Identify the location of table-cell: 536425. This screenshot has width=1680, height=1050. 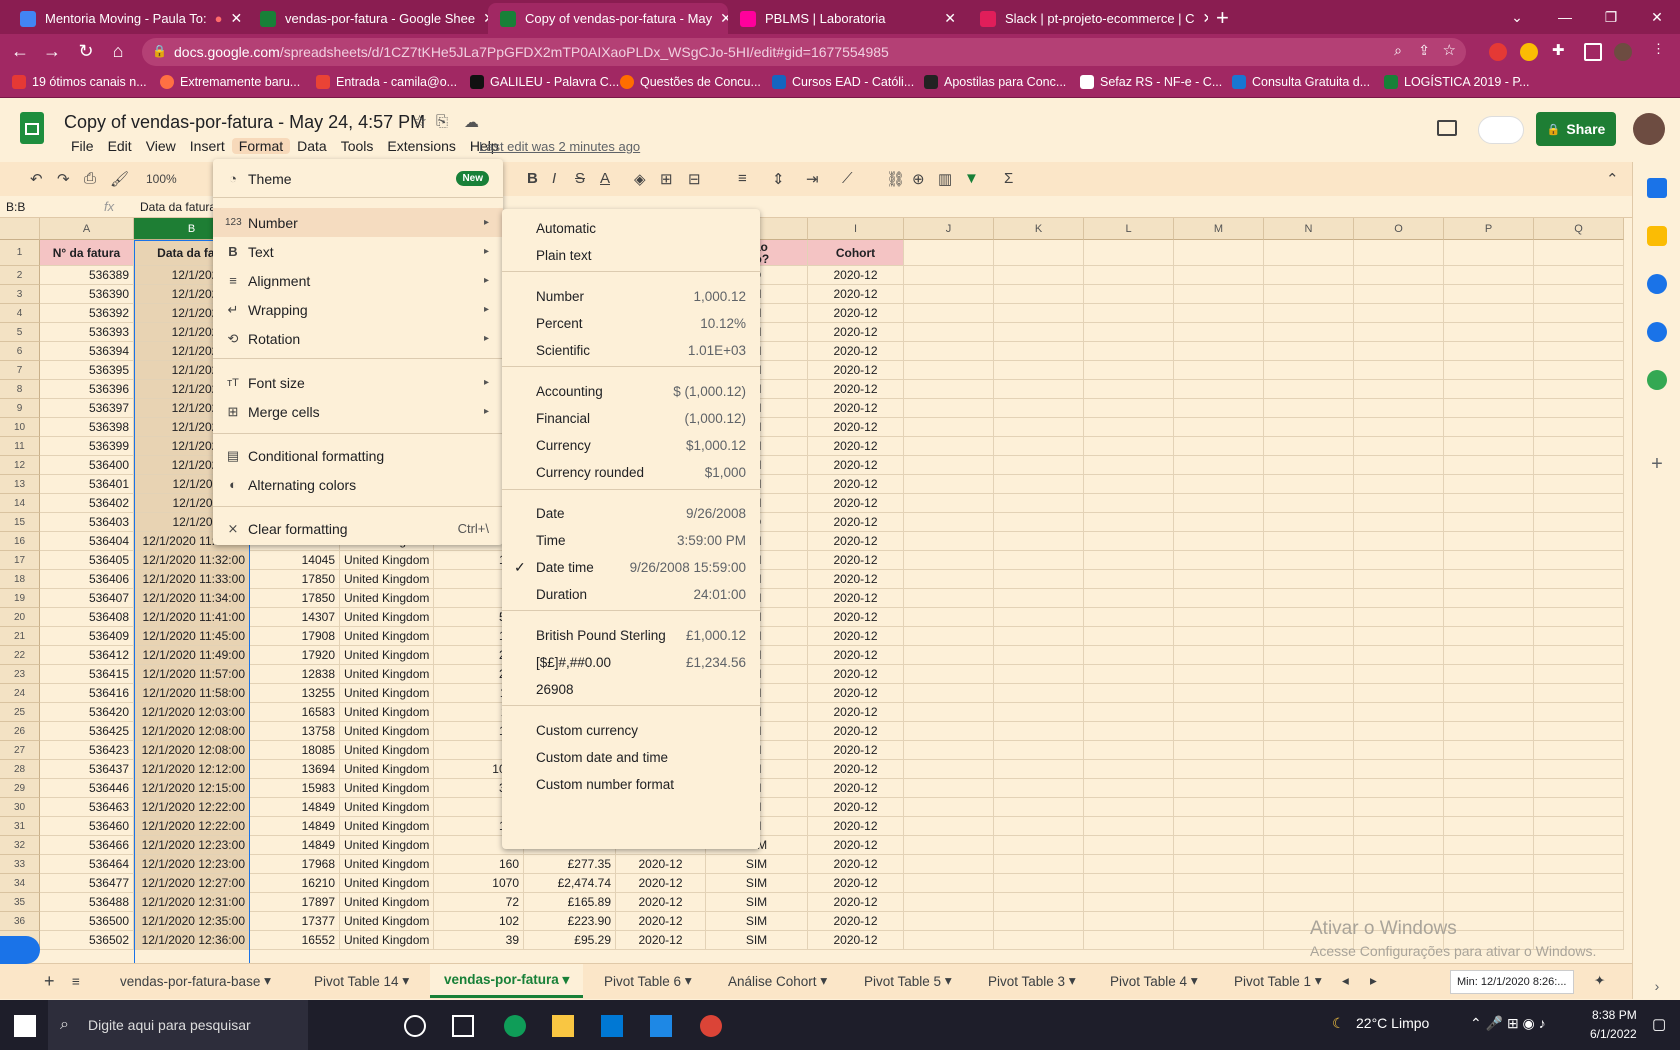
(87, 731).